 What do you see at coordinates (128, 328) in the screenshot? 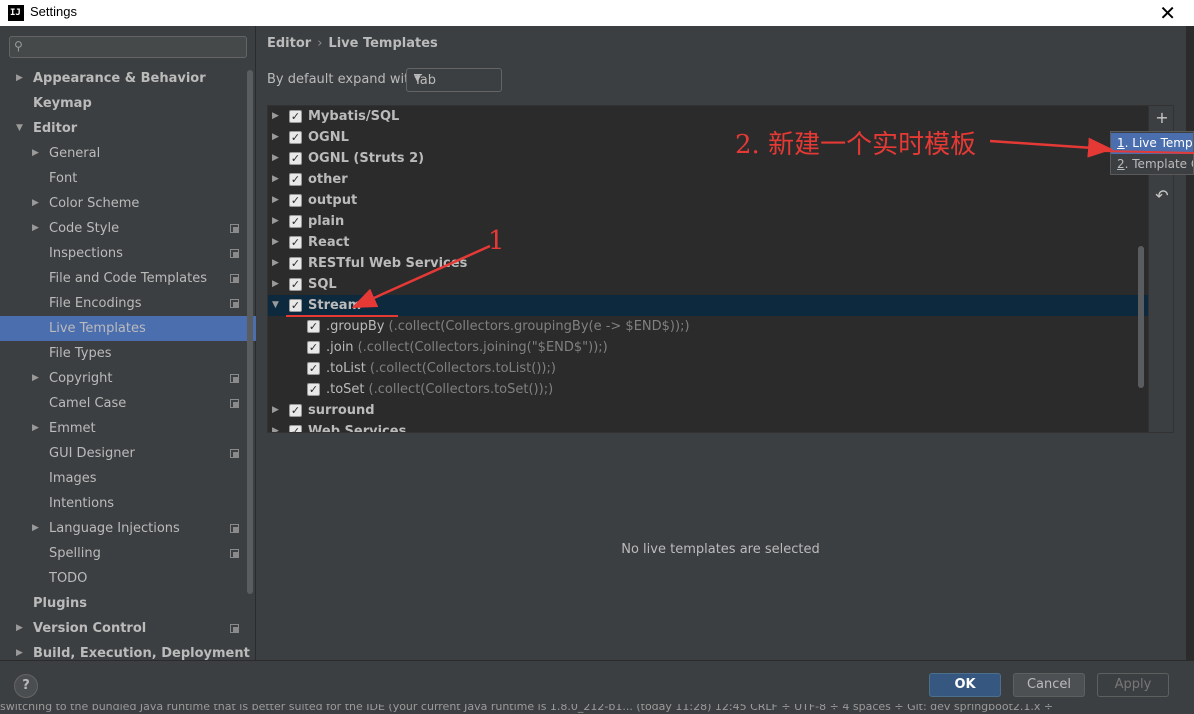
I see `sidebar-item-live-templates: Live Templates` at bounding box center [128, 328].